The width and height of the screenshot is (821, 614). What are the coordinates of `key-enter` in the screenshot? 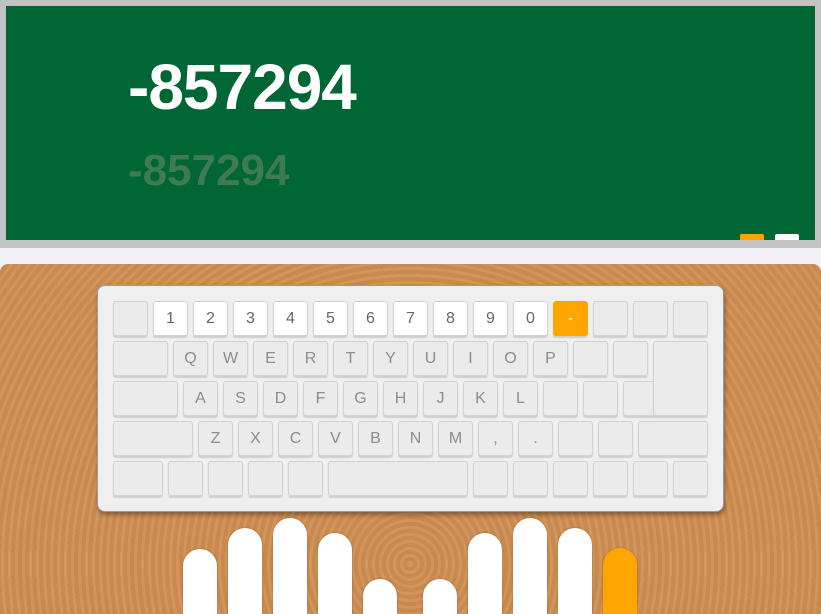 It's located at (680, 378).